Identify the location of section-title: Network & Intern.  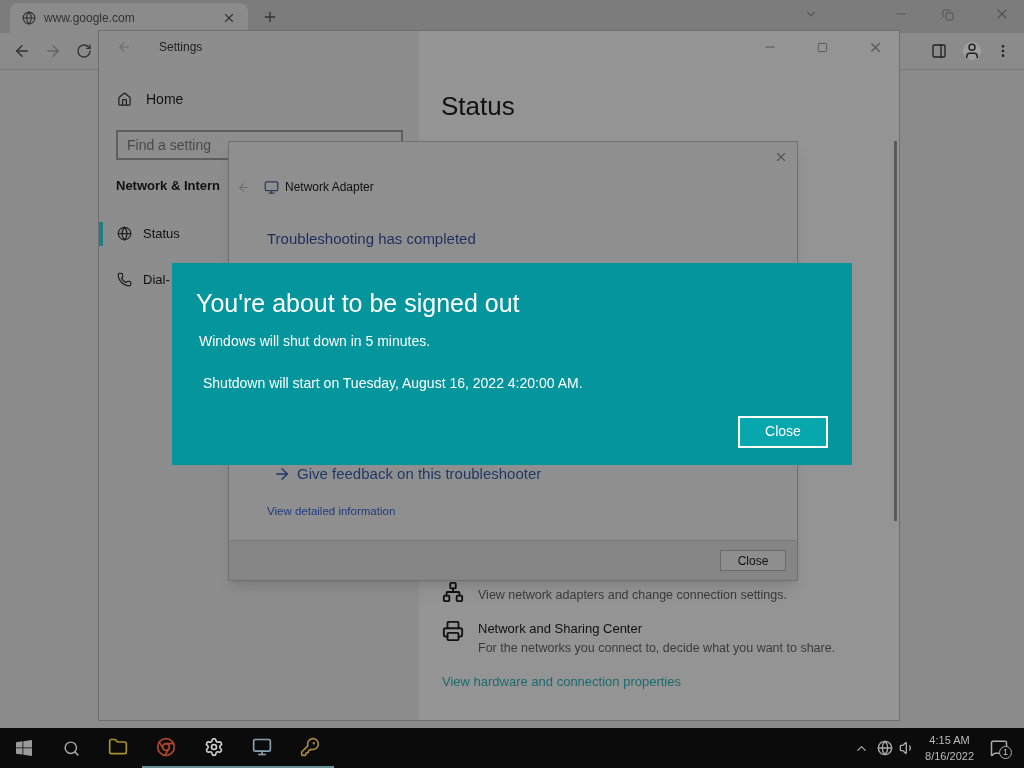
(168, 186).